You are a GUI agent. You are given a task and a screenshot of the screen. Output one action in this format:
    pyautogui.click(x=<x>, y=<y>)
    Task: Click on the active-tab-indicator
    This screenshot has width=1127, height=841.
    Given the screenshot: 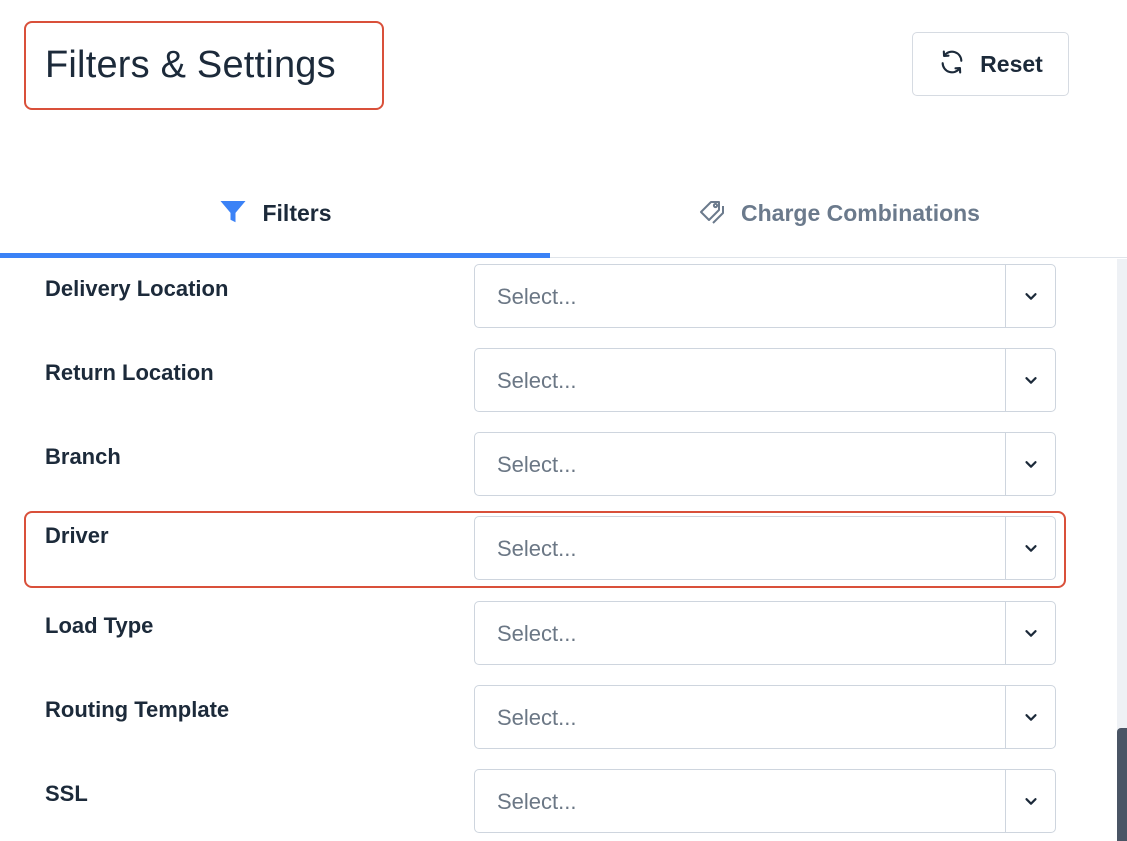 What is the action you would take?
    pyautogui.click(x=275, y=255)
    